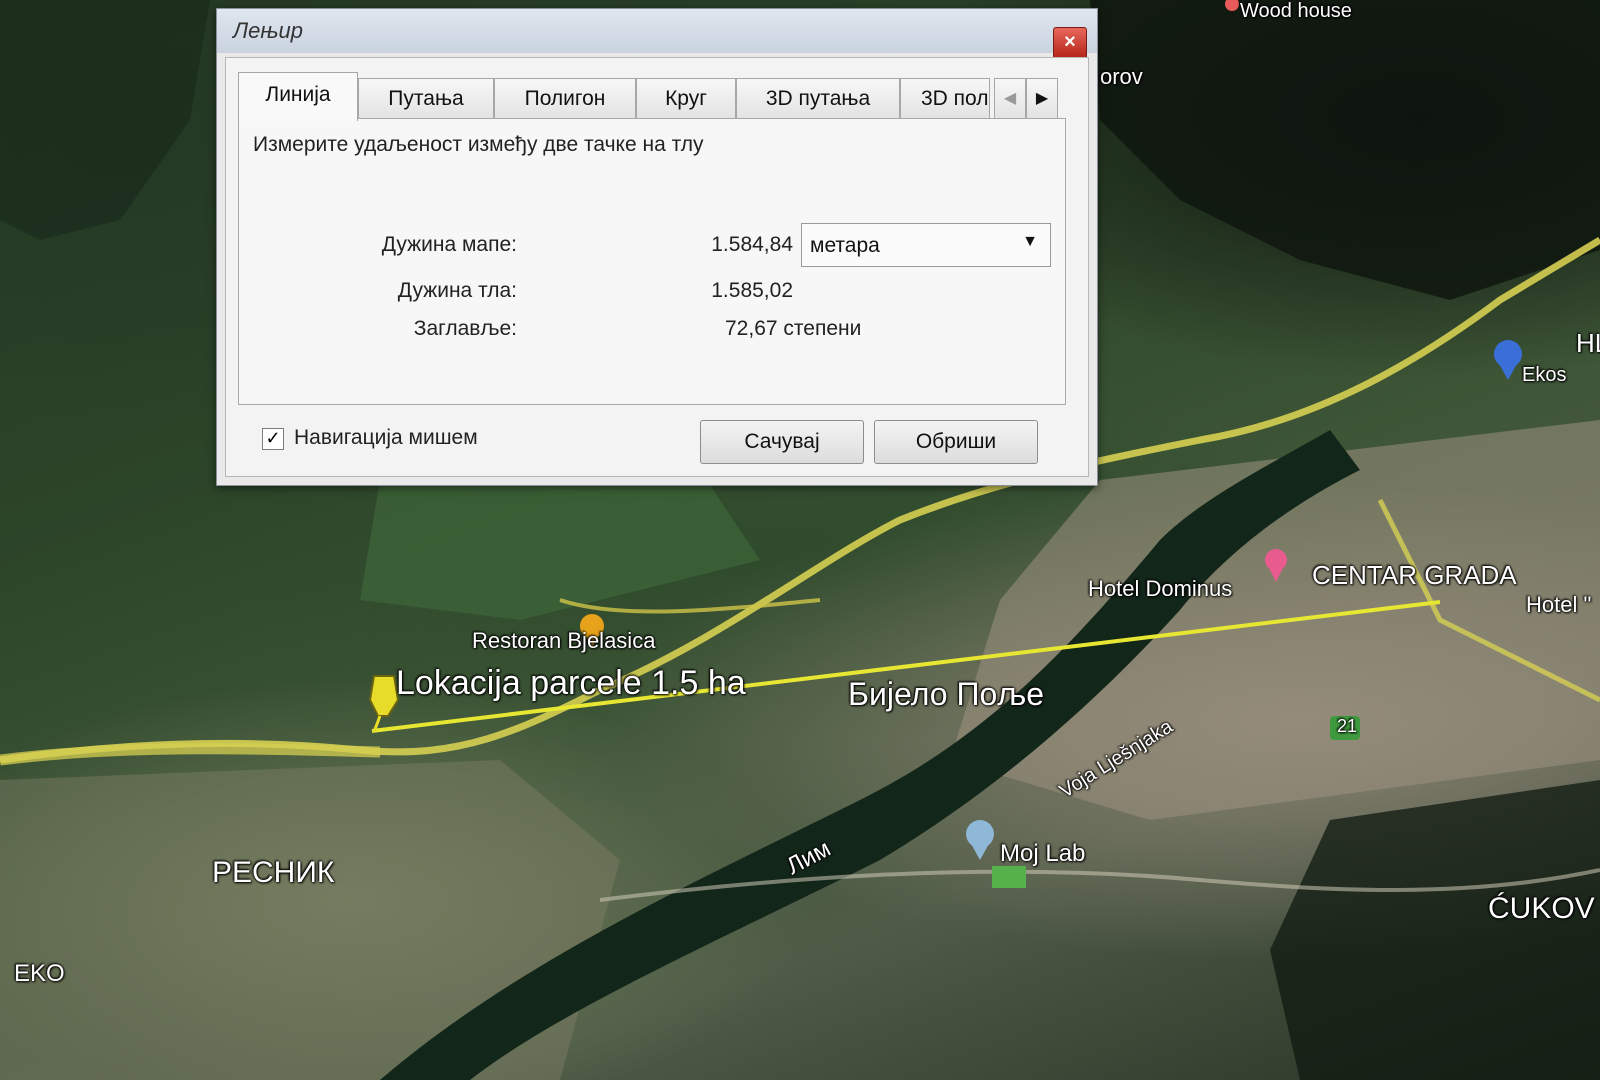  Describe the element at coordinates (426, 98) in the screenshot. I see `tab-path: Путања` at that location.